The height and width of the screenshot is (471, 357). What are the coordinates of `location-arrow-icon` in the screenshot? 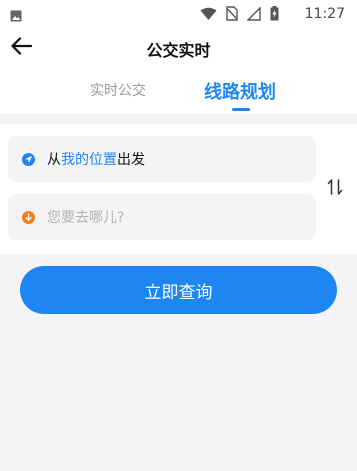 It's located at (28, 159).